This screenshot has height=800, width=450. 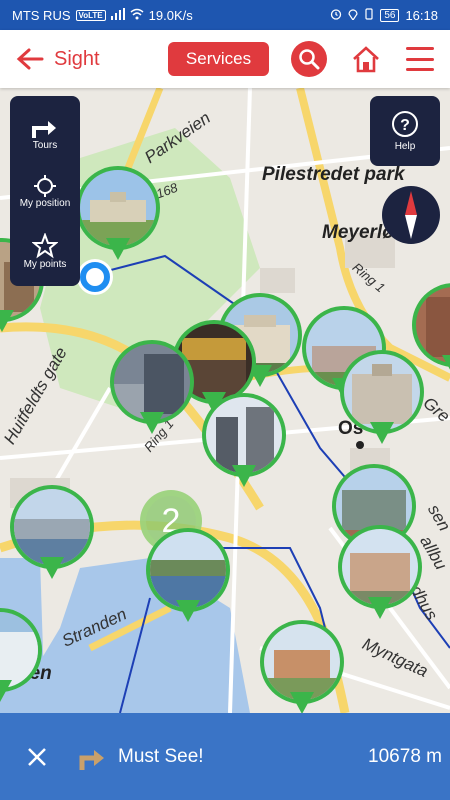 I want to click on sight-marker-modern-building, so click(x=152, y=390).